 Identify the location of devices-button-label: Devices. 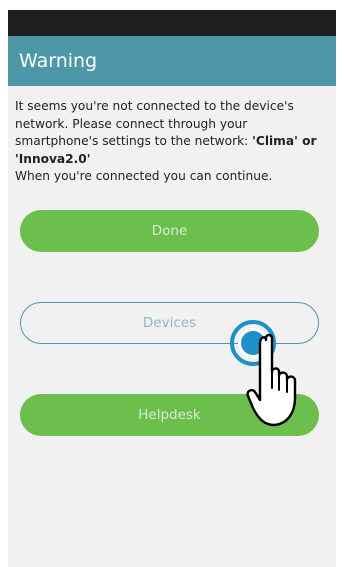
(169, 323).